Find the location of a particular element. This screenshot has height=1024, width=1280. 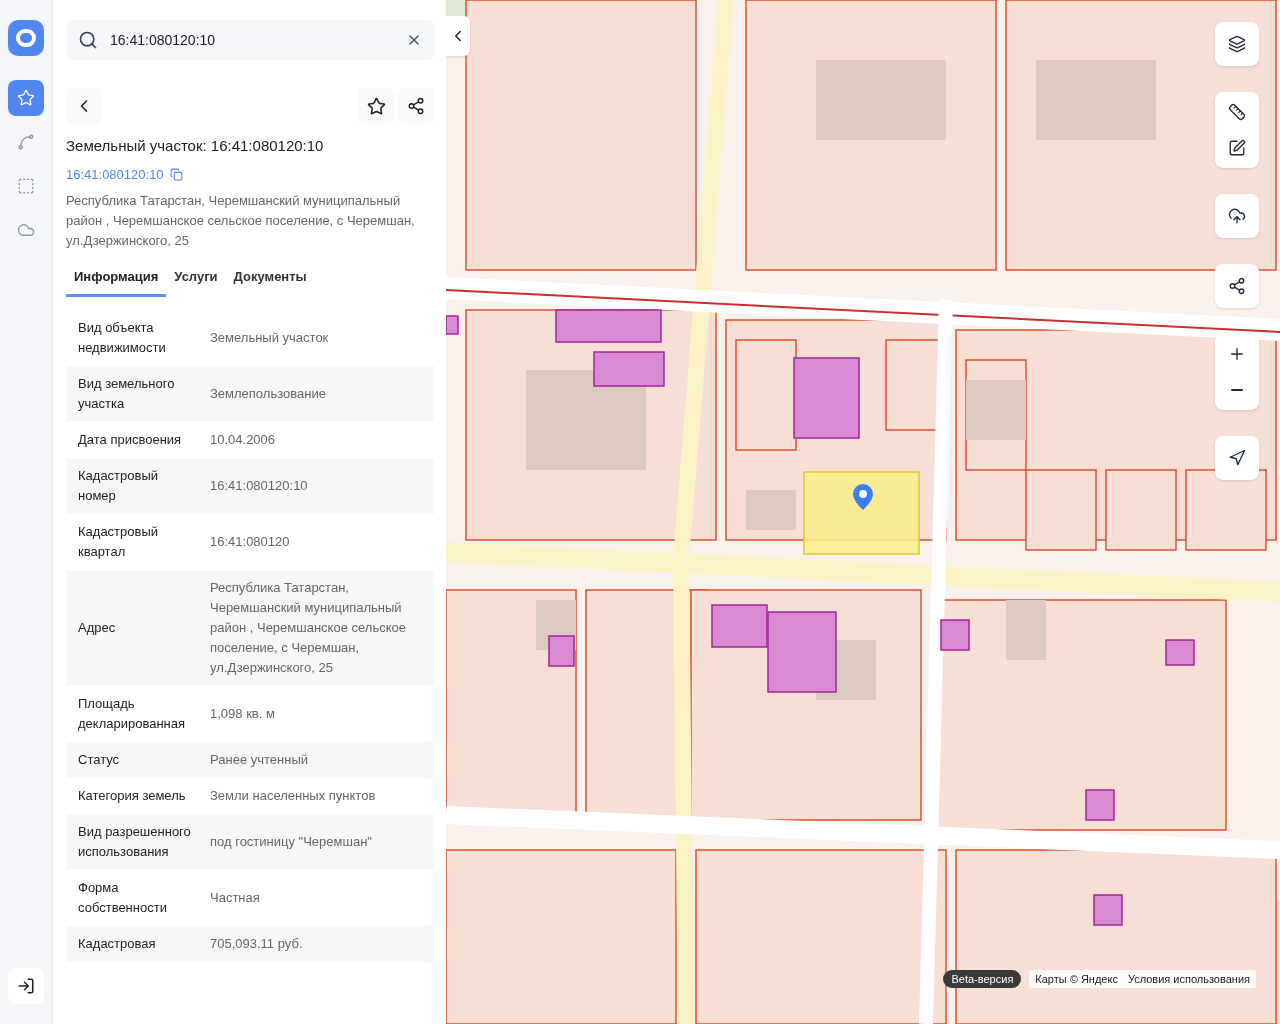

row-label: Кадастровый номер is located at coordinates (119, 486).